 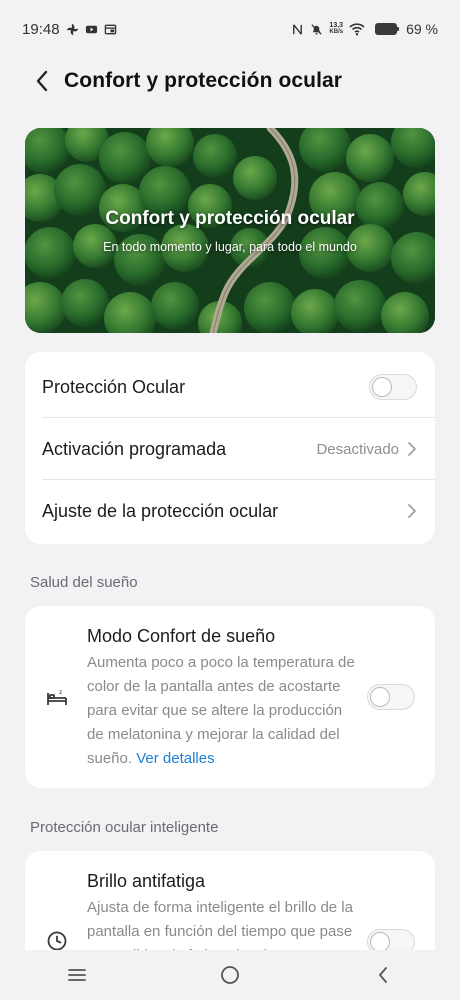 I want to click on header: Confort y protección ocular, so click(x=230, y=81).